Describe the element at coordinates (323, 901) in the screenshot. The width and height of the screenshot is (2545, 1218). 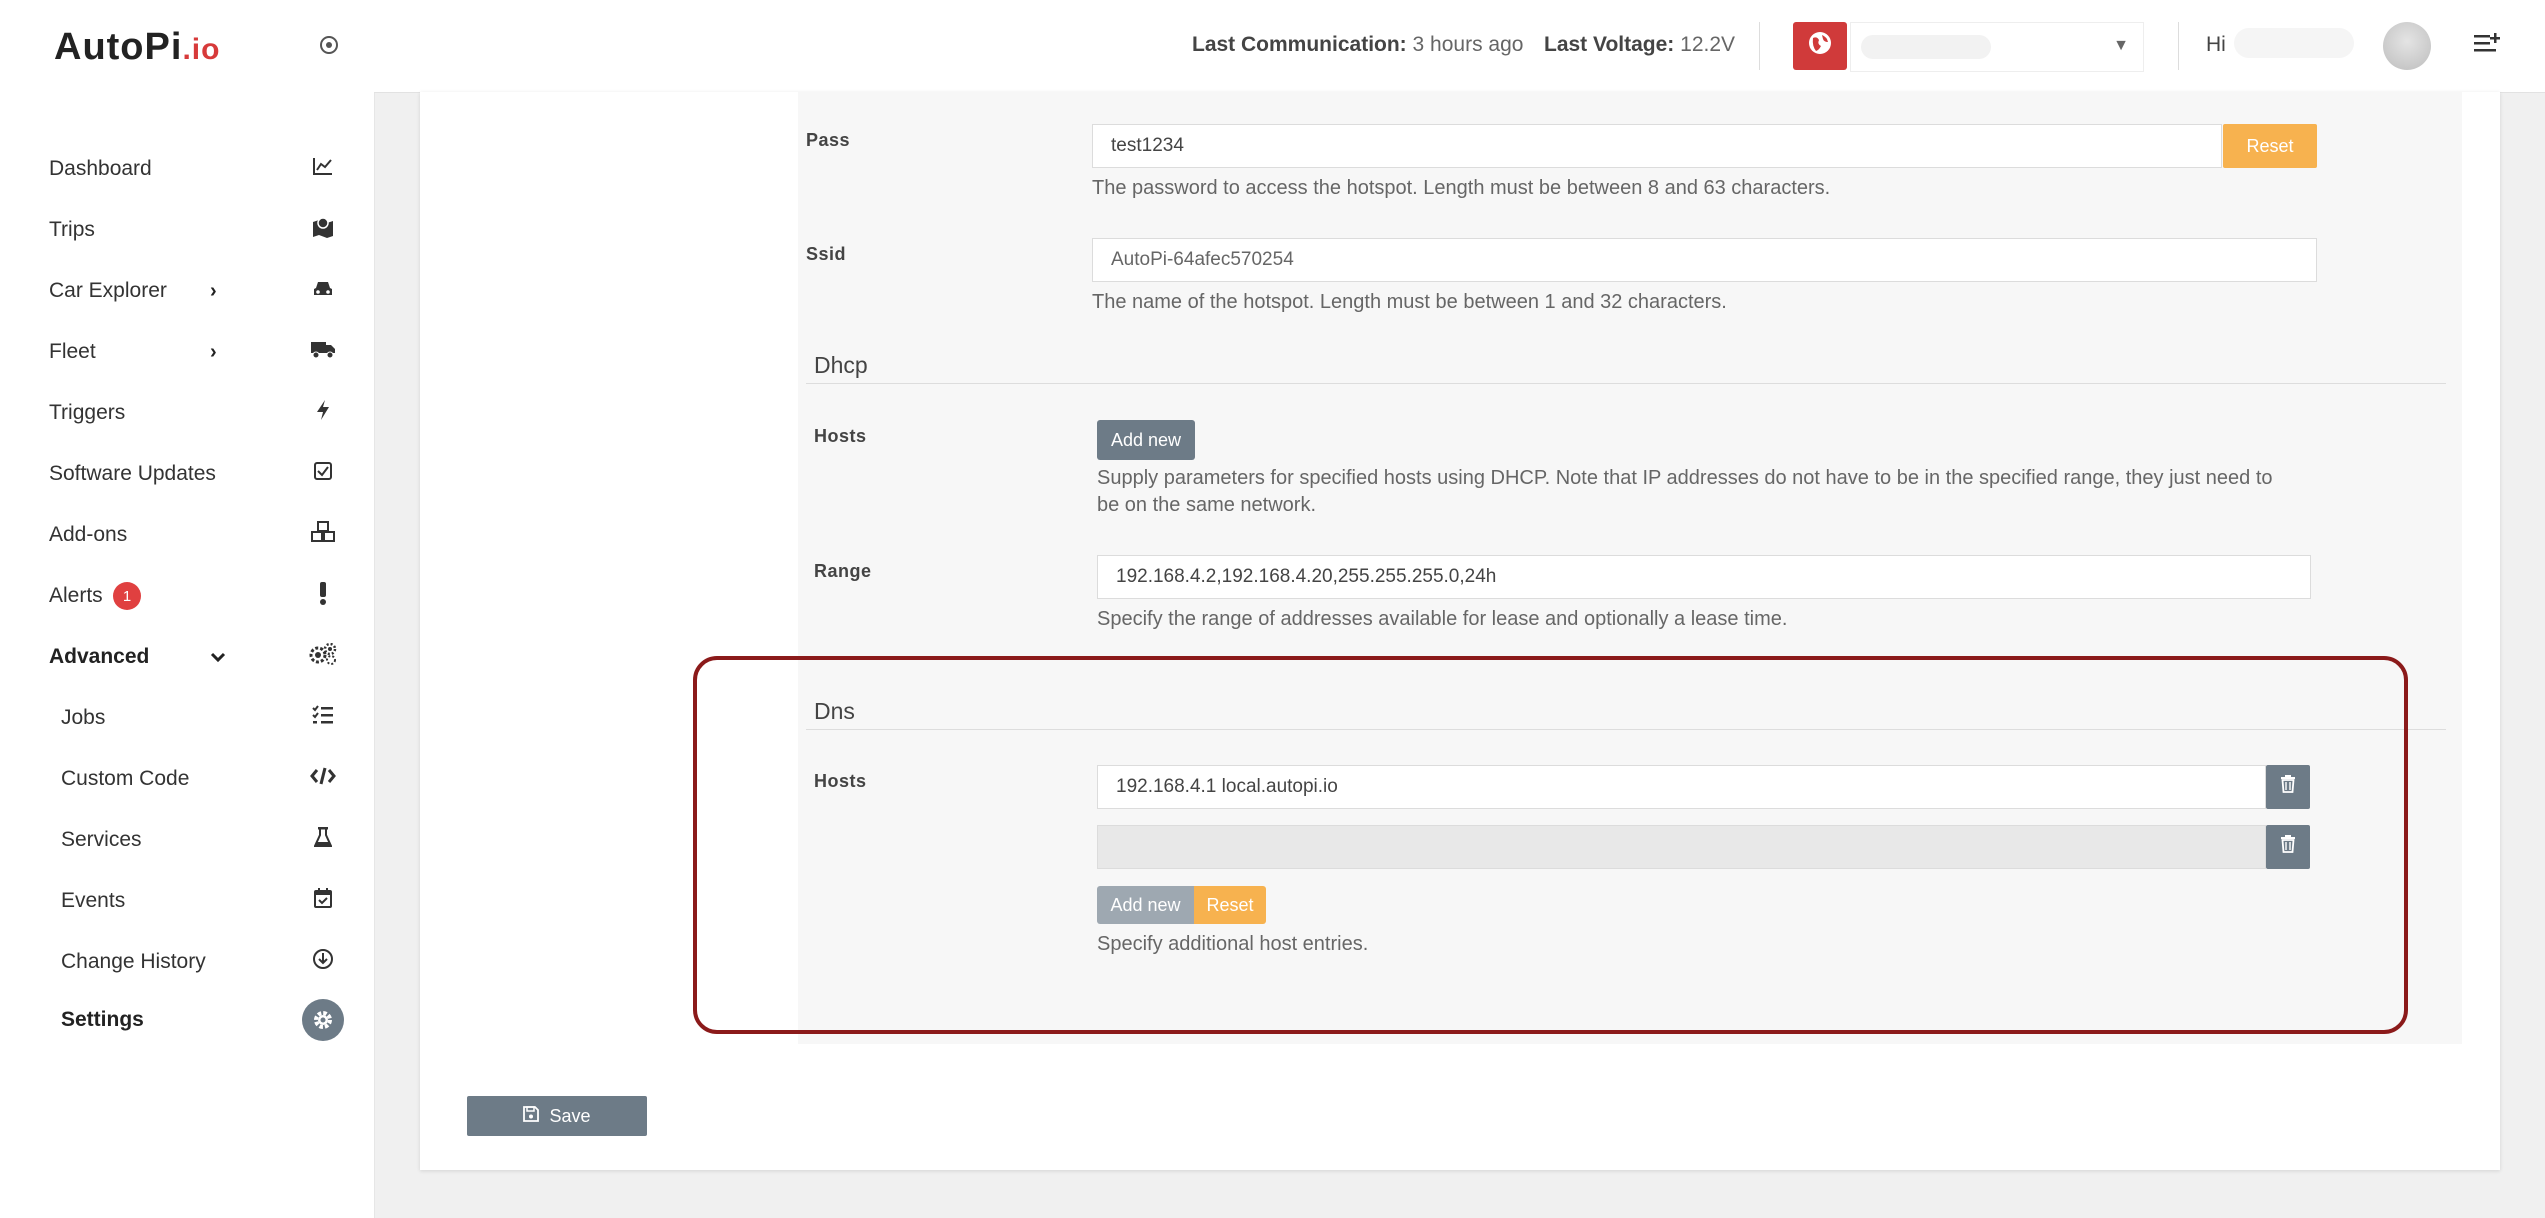
I see `calendar-check-icon` at that location.